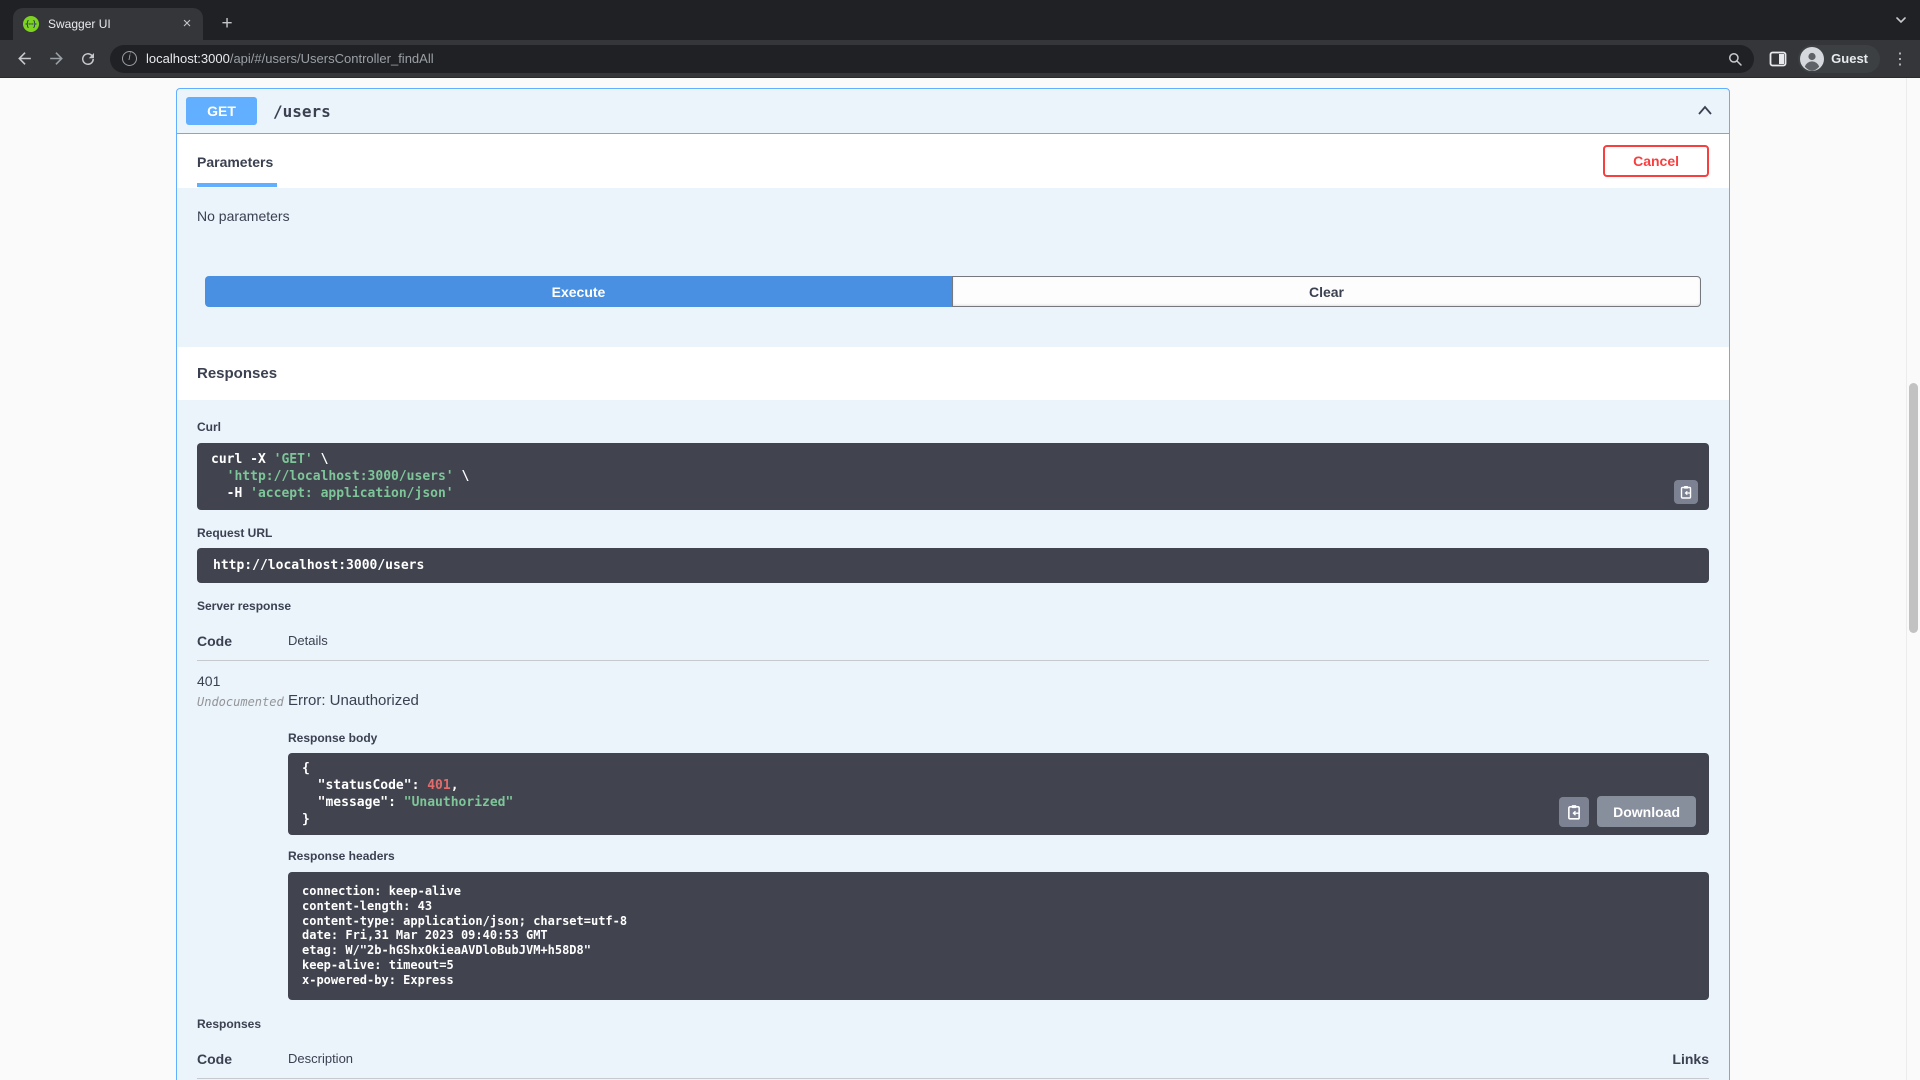 The image size is (1920, 1080). Describe the element at coordinates (1778, 59) in the screenshot. I see `side-panel-icon` at that location.